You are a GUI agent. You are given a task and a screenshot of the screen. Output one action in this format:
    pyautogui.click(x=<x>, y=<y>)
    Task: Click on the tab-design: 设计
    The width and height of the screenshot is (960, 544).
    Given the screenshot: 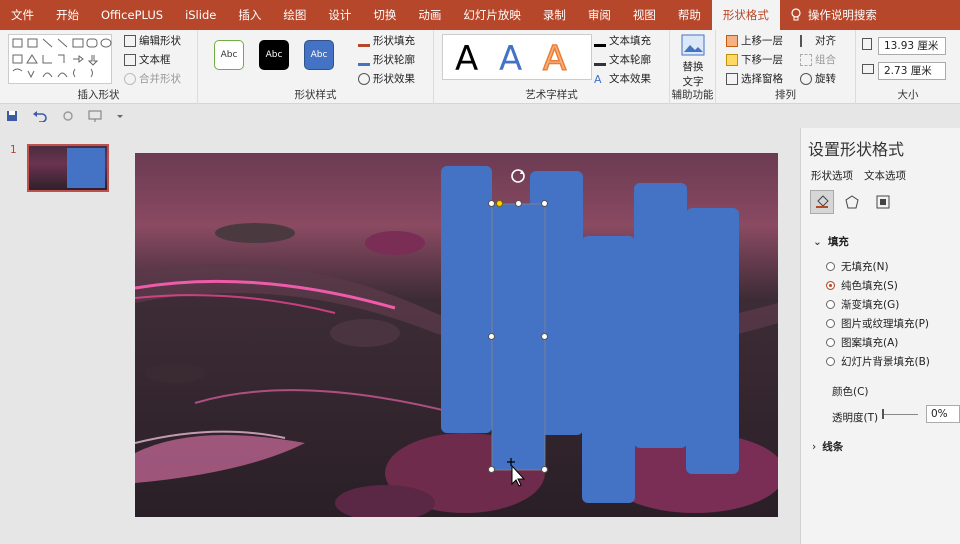 What is the action you would take?
    pyautogui.click(x=339, y=15)
    